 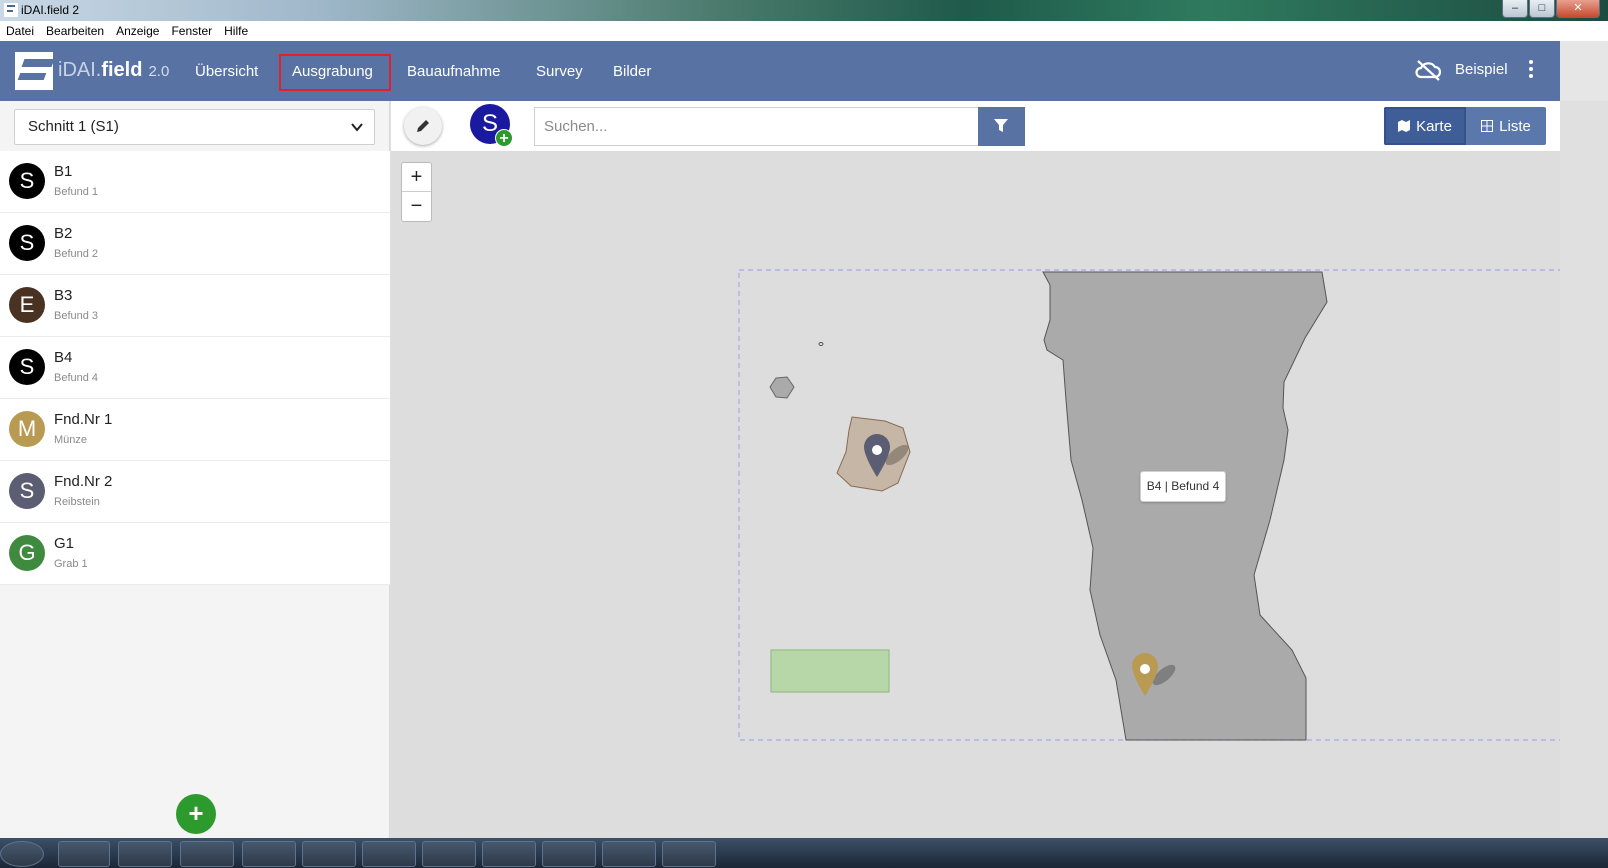 I want to click on feature-g1-polygon, so click(x=830, y=671).